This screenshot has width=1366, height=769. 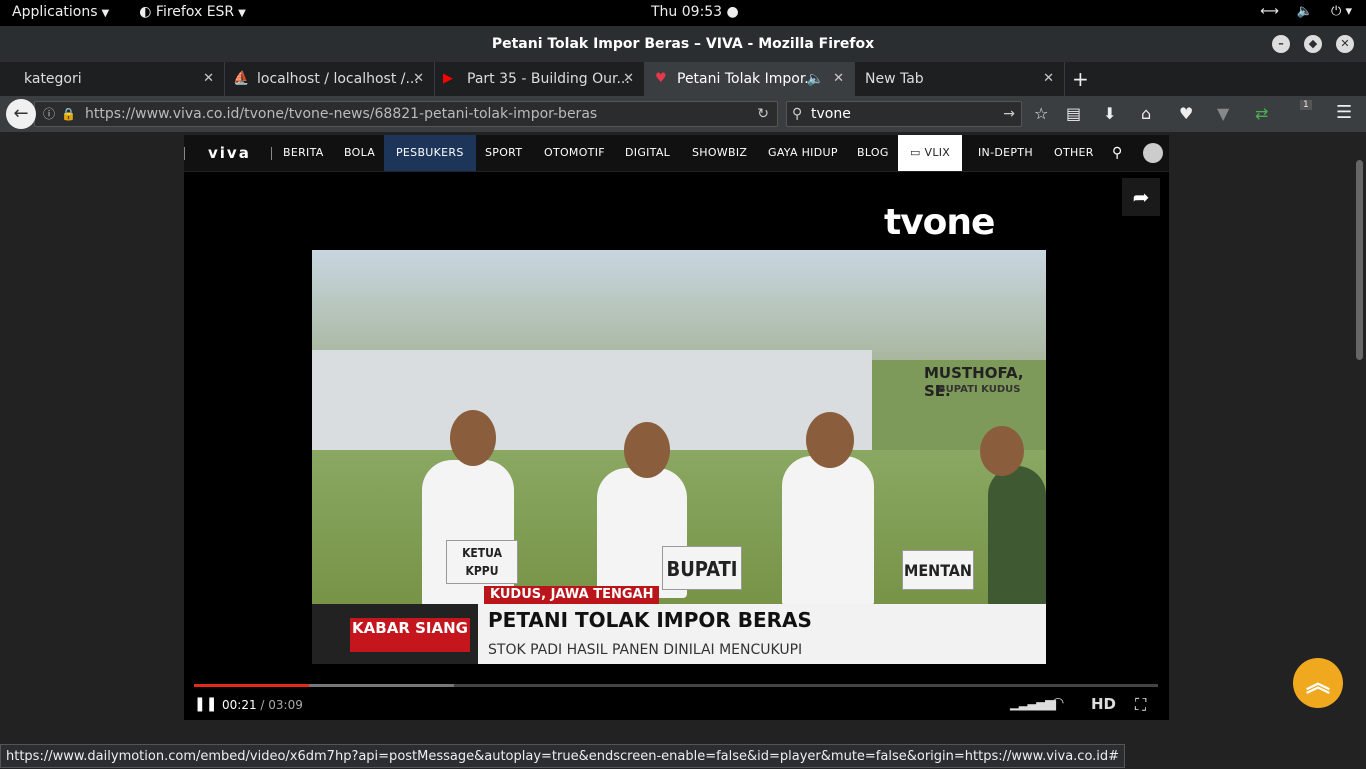 I want to click on hamburger-menu-icon: ☰, so click(x=1344, y=112).